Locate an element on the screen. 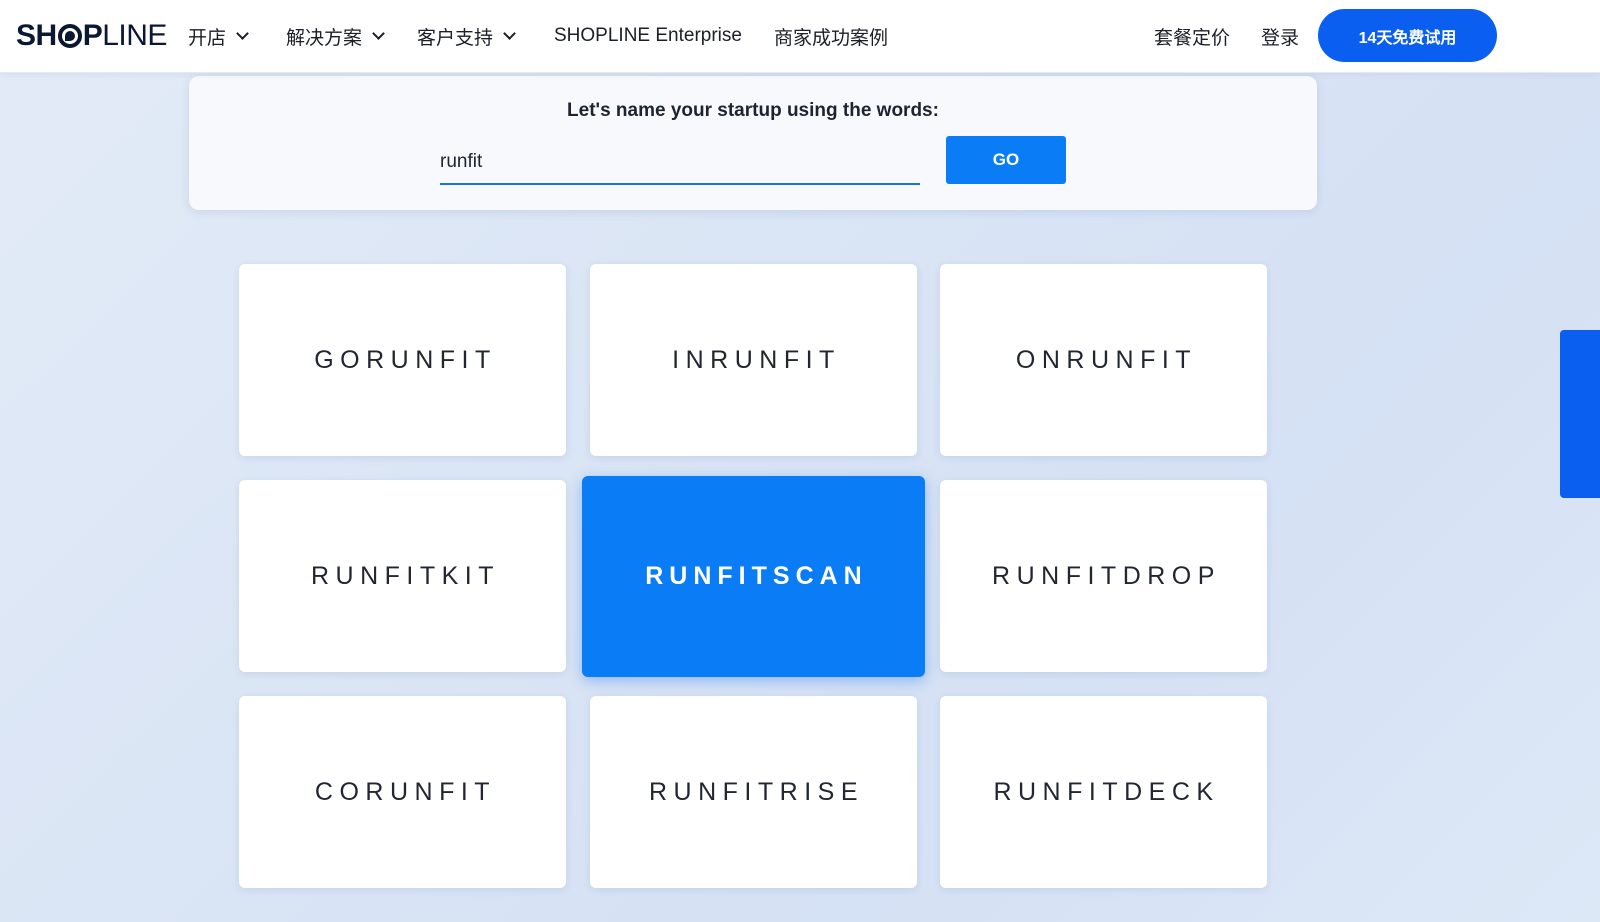 The width and height of the screenshot is (1600, 922). logo-text-p: P is located at coordinates (92, 35).